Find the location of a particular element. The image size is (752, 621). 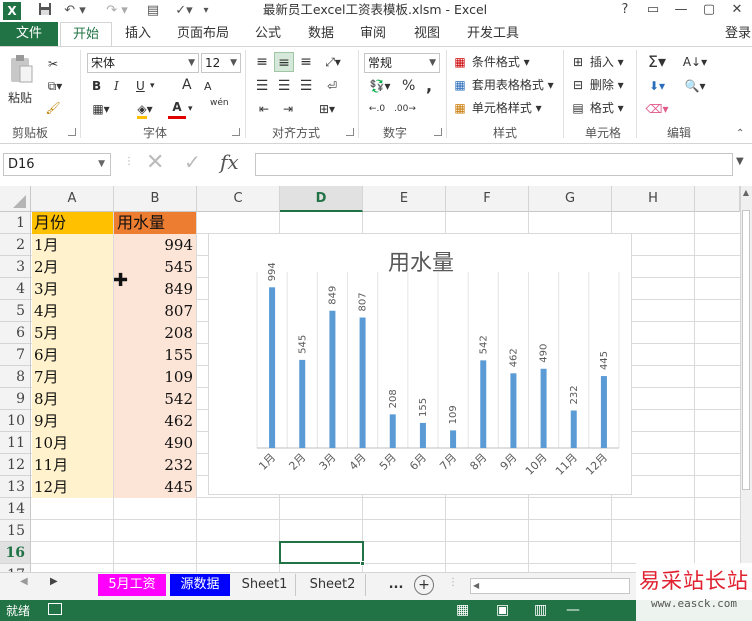

cell-month: 3月 is located at coordinates (72, 289).